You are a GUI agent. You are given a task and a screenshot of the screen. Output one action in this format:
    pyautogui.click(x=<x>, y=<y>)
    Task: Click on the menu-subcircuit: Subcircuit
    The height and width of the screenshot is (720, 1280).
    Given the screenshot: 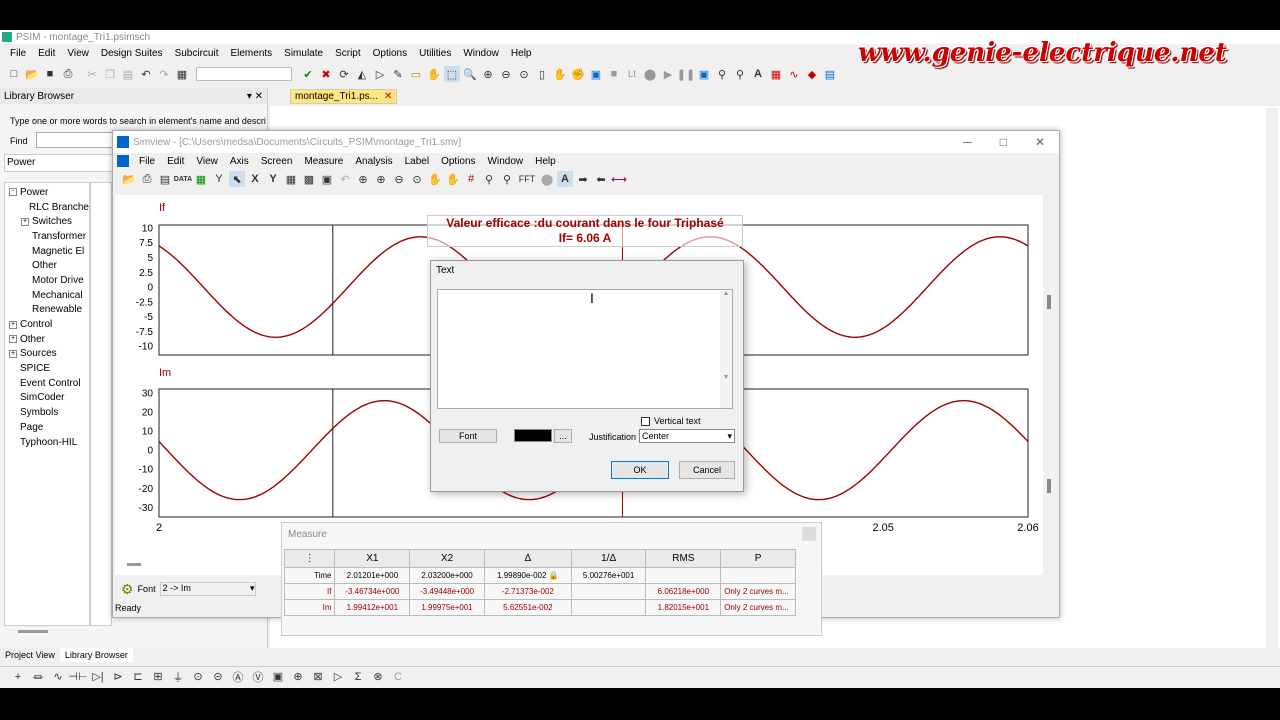 What is the action you would take?
    pyautogui.click(x=197, y=53)
    